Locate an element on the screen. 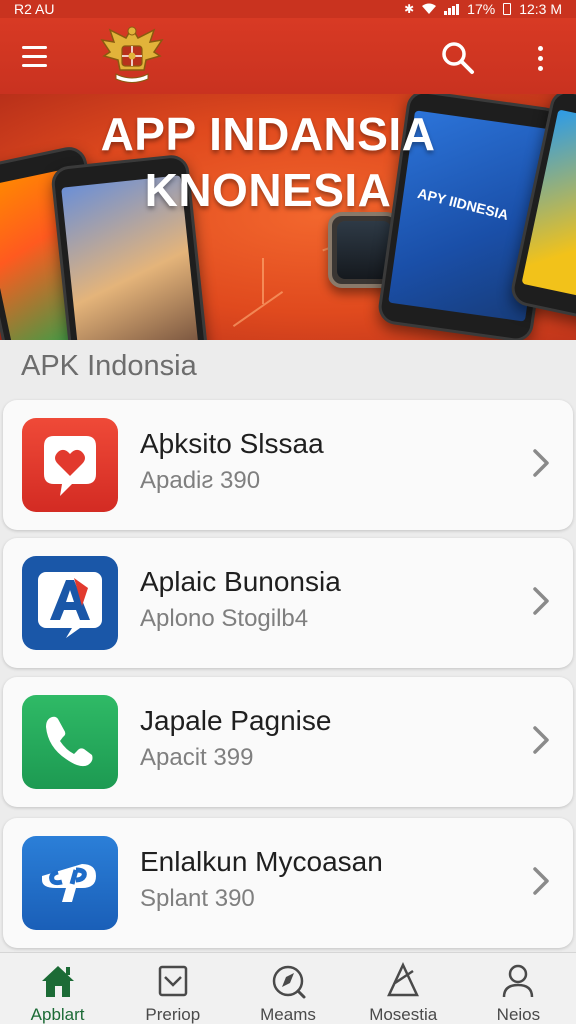 This screenshot has height=1024, width=576. home-icon is located at coordinates (57, 981).